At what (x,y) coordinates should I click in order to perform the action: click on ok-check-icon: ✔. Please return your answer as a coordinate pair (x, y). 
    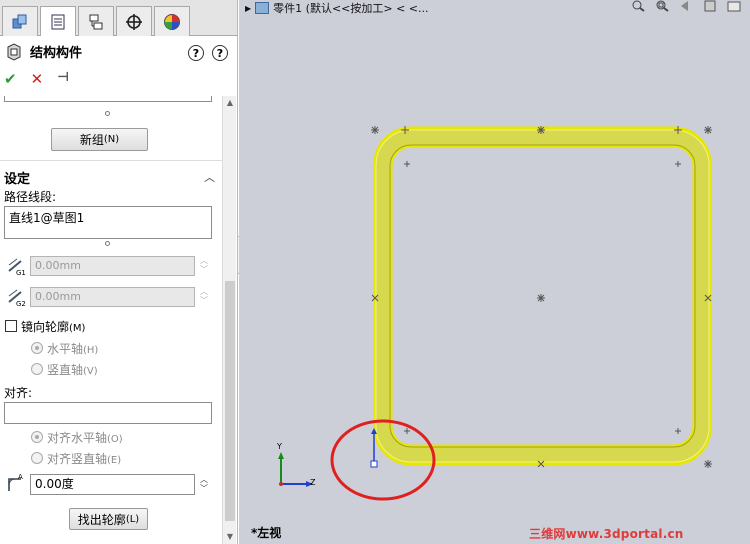
    Looking at the image, I should click on (10, 79).